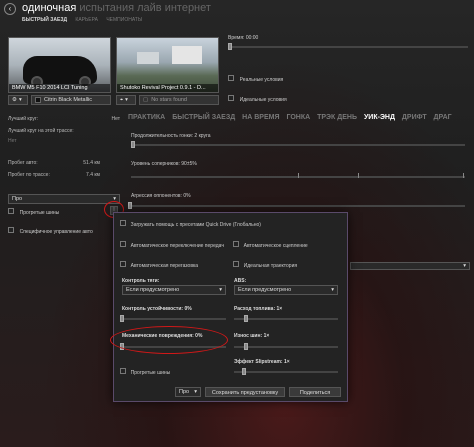 This screenshot has width=474, height=447. What do you see at coordinates (14, 100) in the screenshot?
I see `steering-icon: ⚙` at bounding box center [14, 100].